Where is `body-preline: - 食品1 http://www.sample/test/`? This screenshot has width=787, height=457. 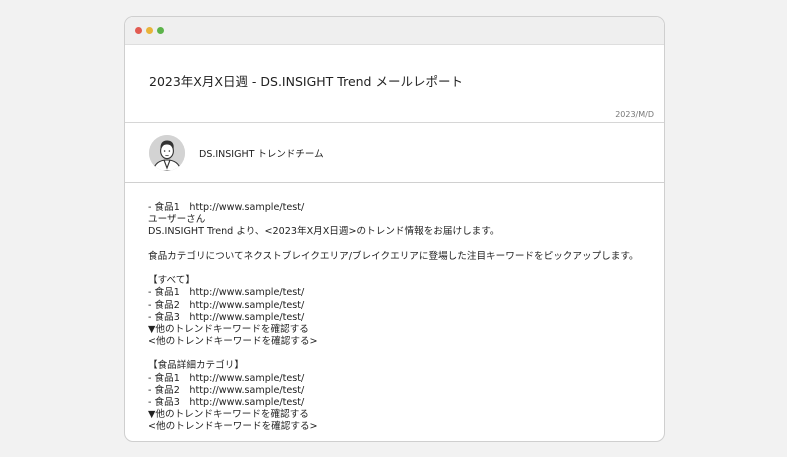 body-preline: - 食品1 http://www.sample/test/ is located at coordinates (226, 207).